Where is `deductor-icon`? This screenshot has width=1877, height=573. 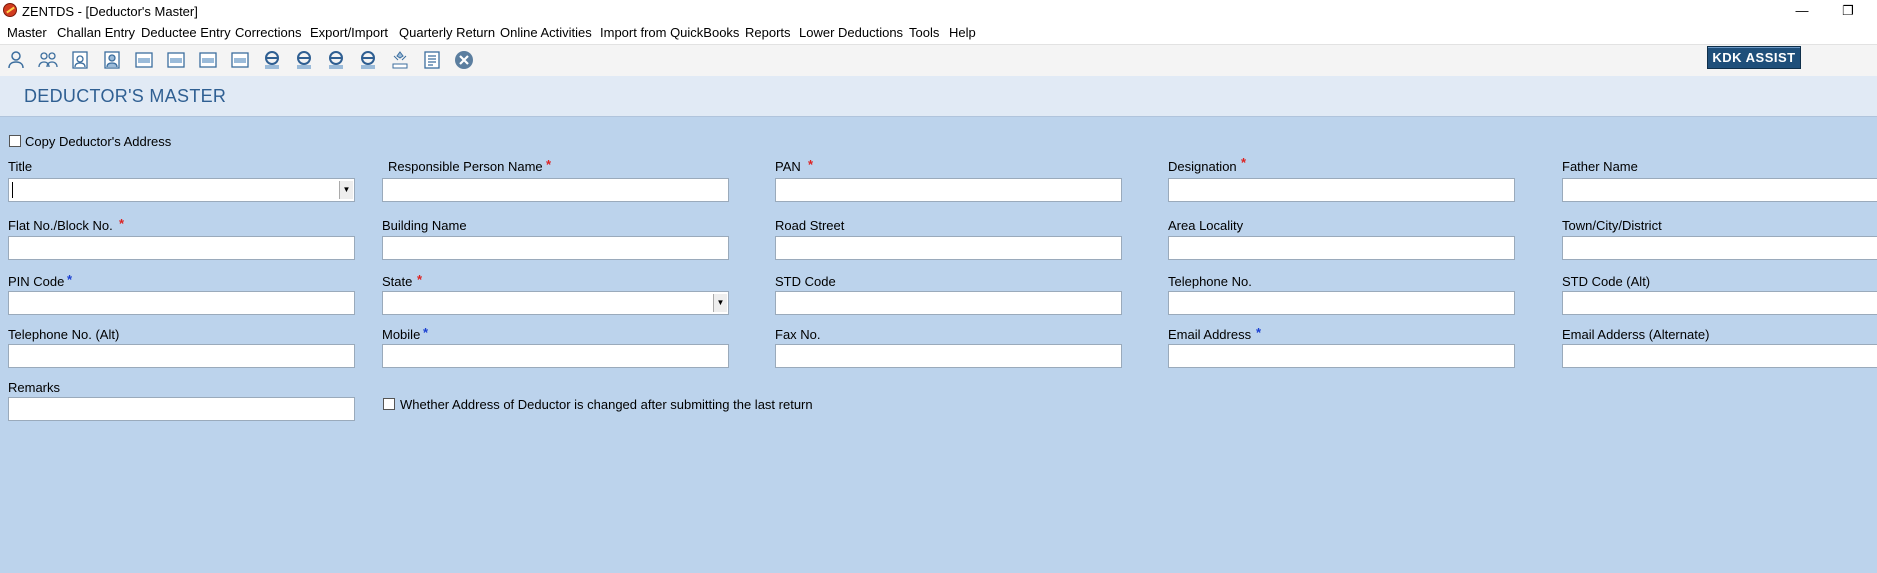
deductor-icon is located at coordinates (16, 60).